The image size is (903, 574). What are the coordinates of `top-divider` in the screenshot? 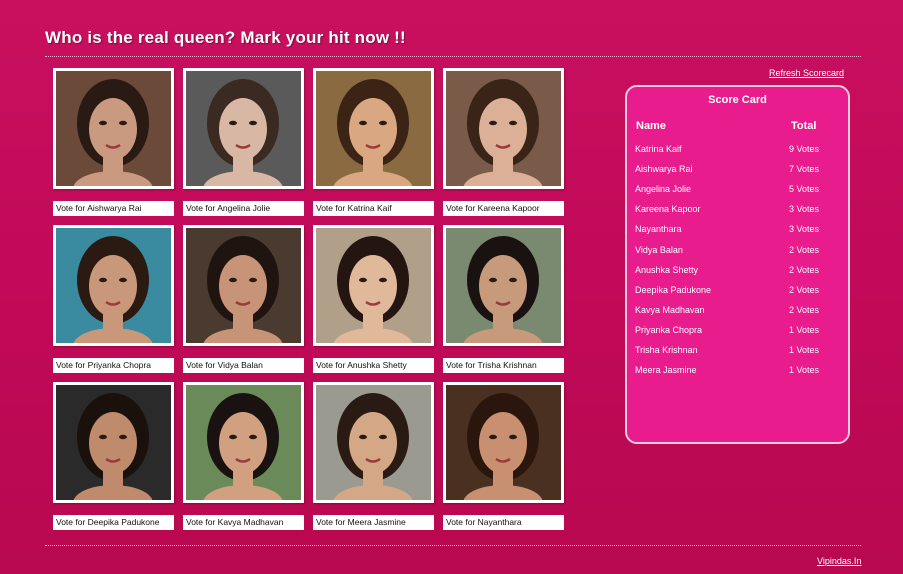 It's located at (453, 56).